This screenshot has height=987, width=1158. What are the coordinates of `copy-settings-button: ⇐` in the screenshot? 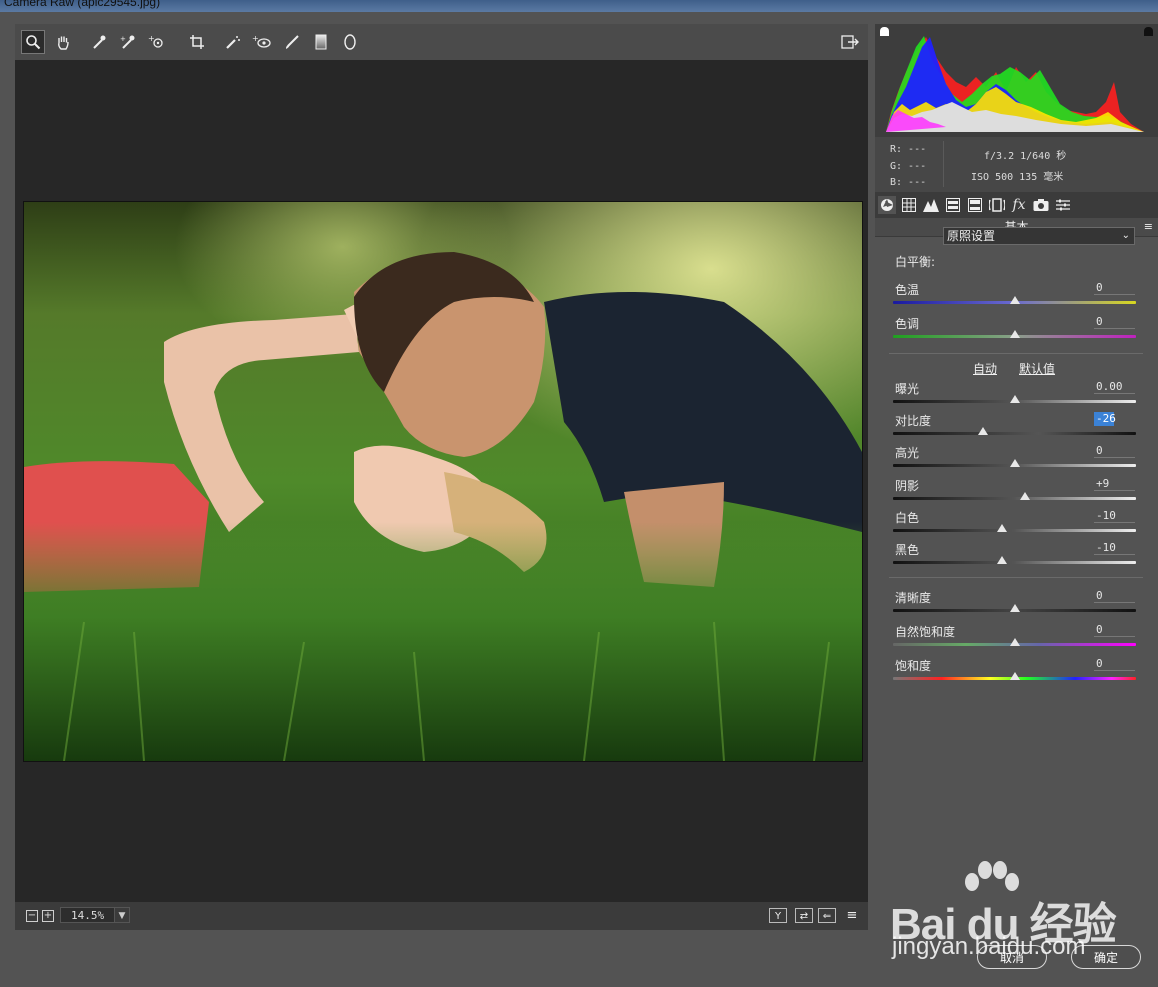 It's located at (827, 915).